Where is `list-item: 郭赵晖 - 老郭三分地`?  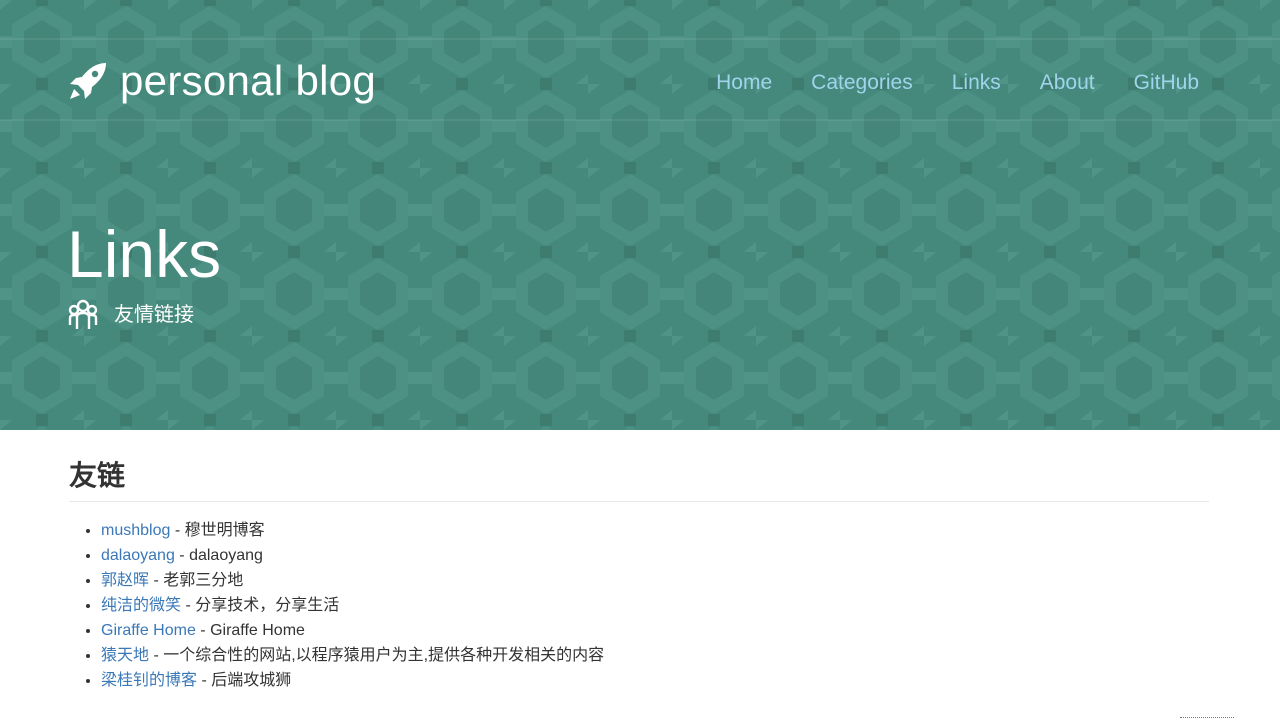 list-item: 郭赵晖 - 老郭三分地 is located at coordinates (655, 580).